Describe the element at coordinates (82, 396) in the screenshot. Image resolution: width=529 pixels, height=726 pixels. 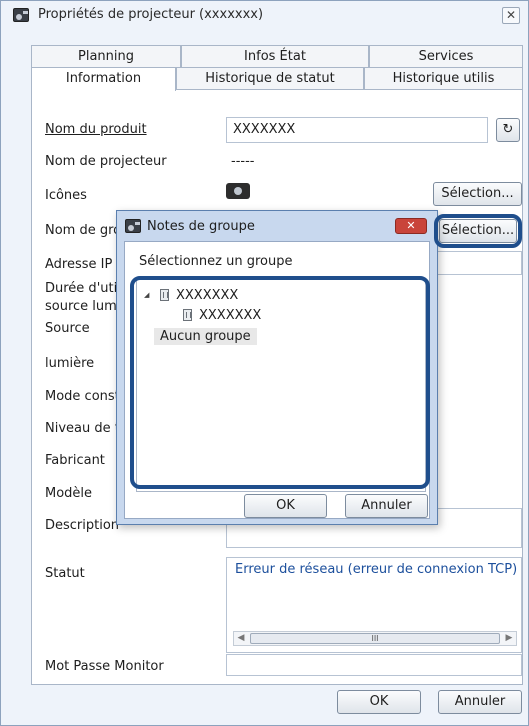
I see `mode-label: Mode const` at that location.